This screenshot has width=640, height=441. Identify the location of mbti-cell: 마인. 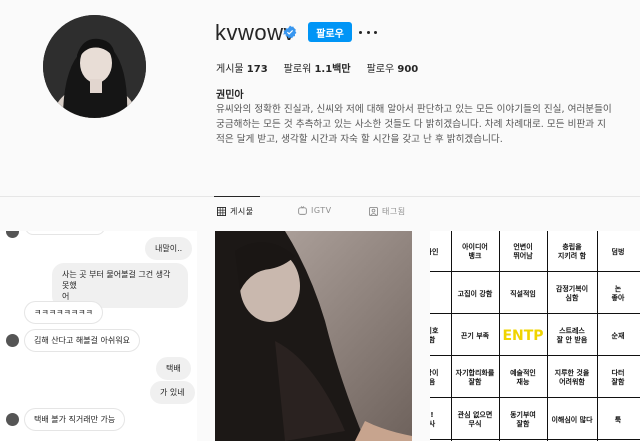
(434, 251).